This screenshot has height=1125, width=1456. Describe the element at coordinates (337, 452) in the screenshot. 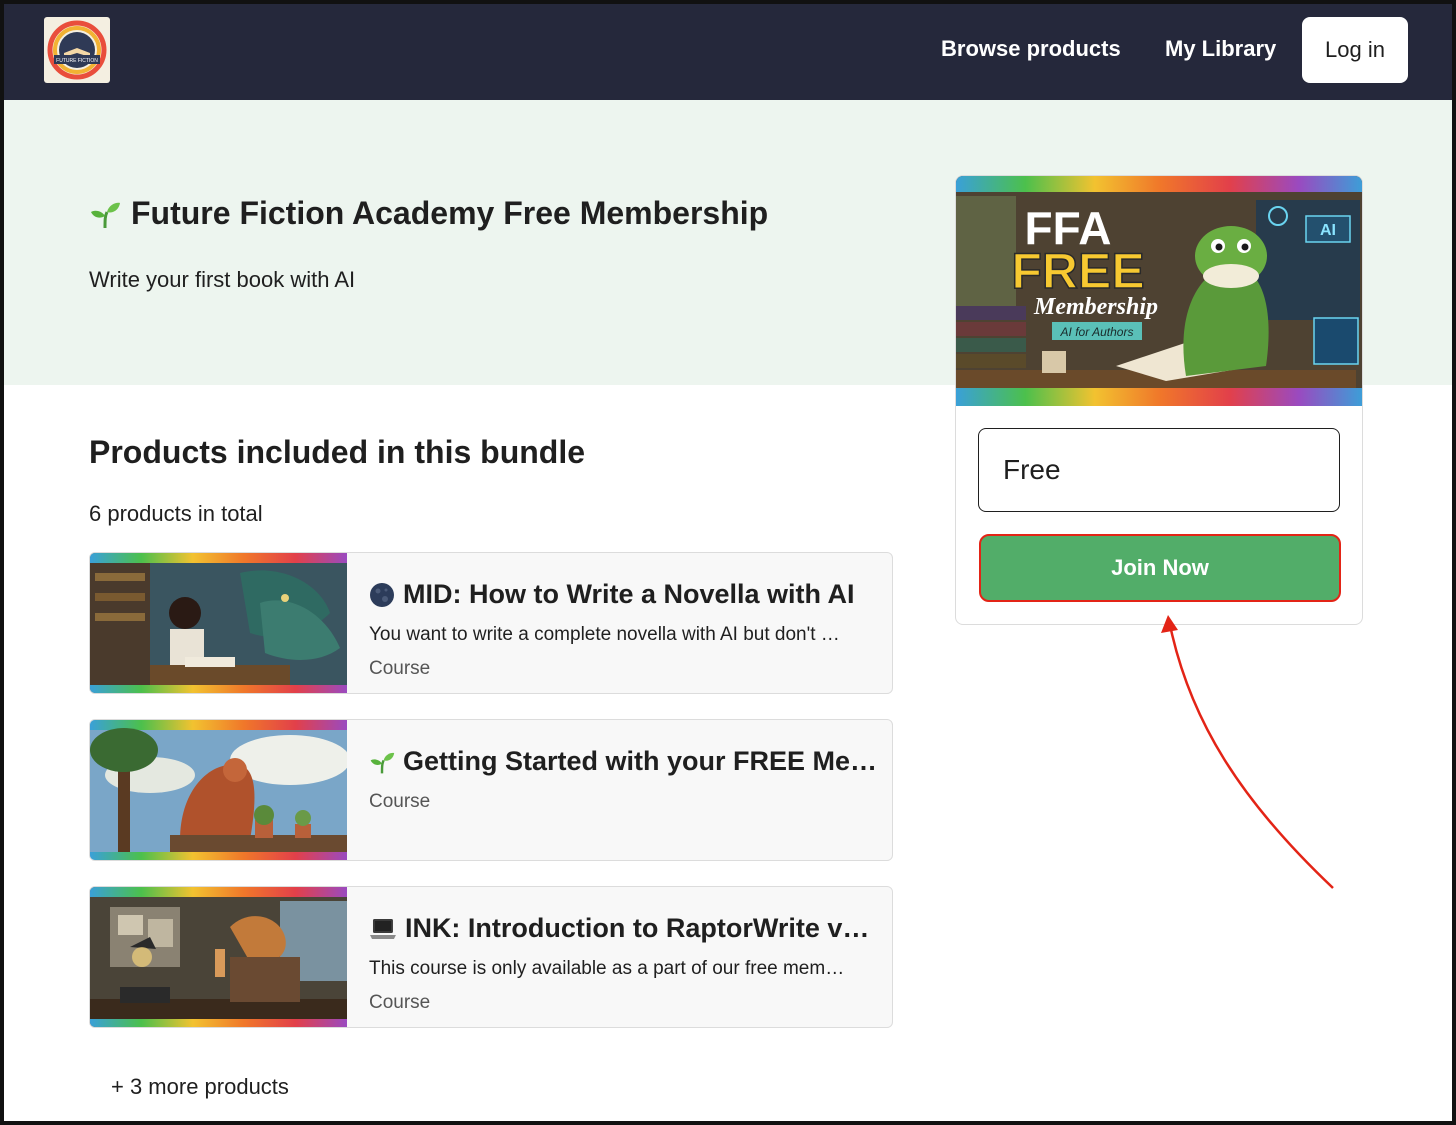

I see `bundle-heading: Products included in this bundle` at that location.